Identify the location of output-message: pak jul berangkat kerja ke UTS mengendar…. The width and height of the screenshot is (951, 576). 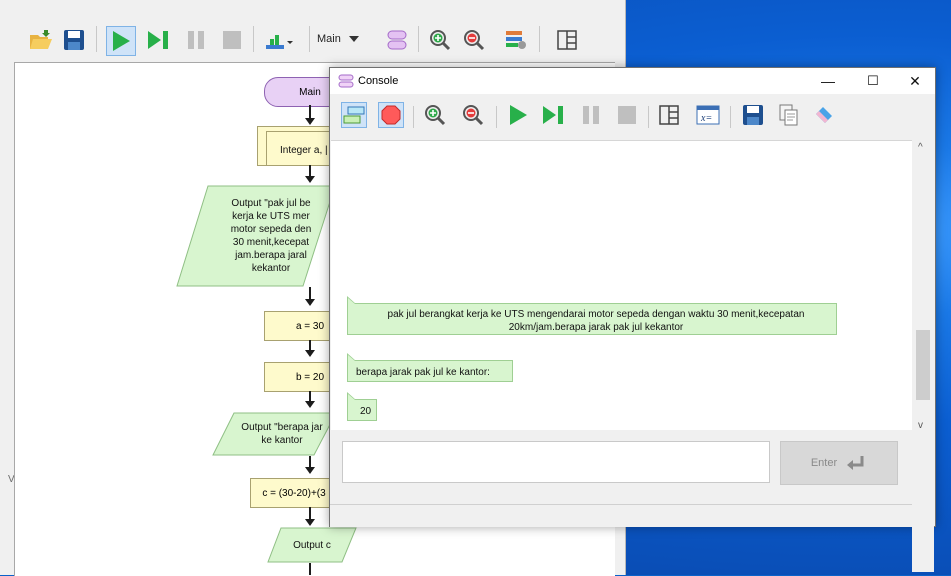
(592, 315).